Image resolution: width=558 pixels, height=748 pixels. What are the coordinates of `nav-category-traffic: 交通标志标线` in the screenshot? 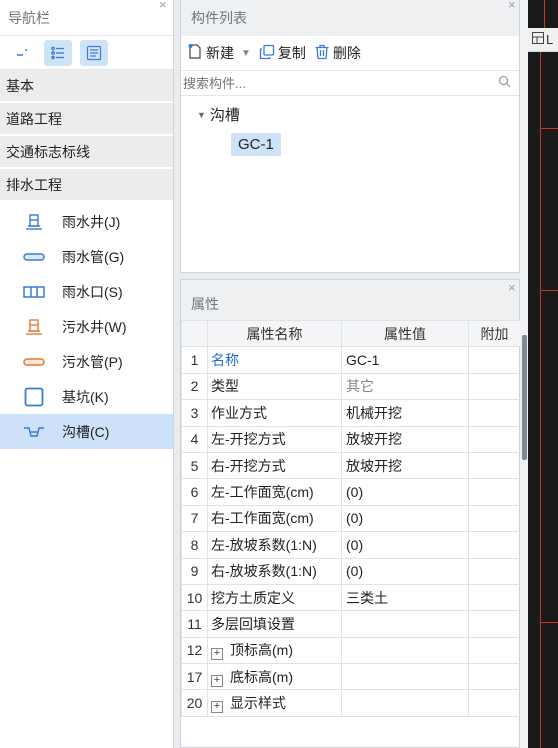 It's located at (86, 152).